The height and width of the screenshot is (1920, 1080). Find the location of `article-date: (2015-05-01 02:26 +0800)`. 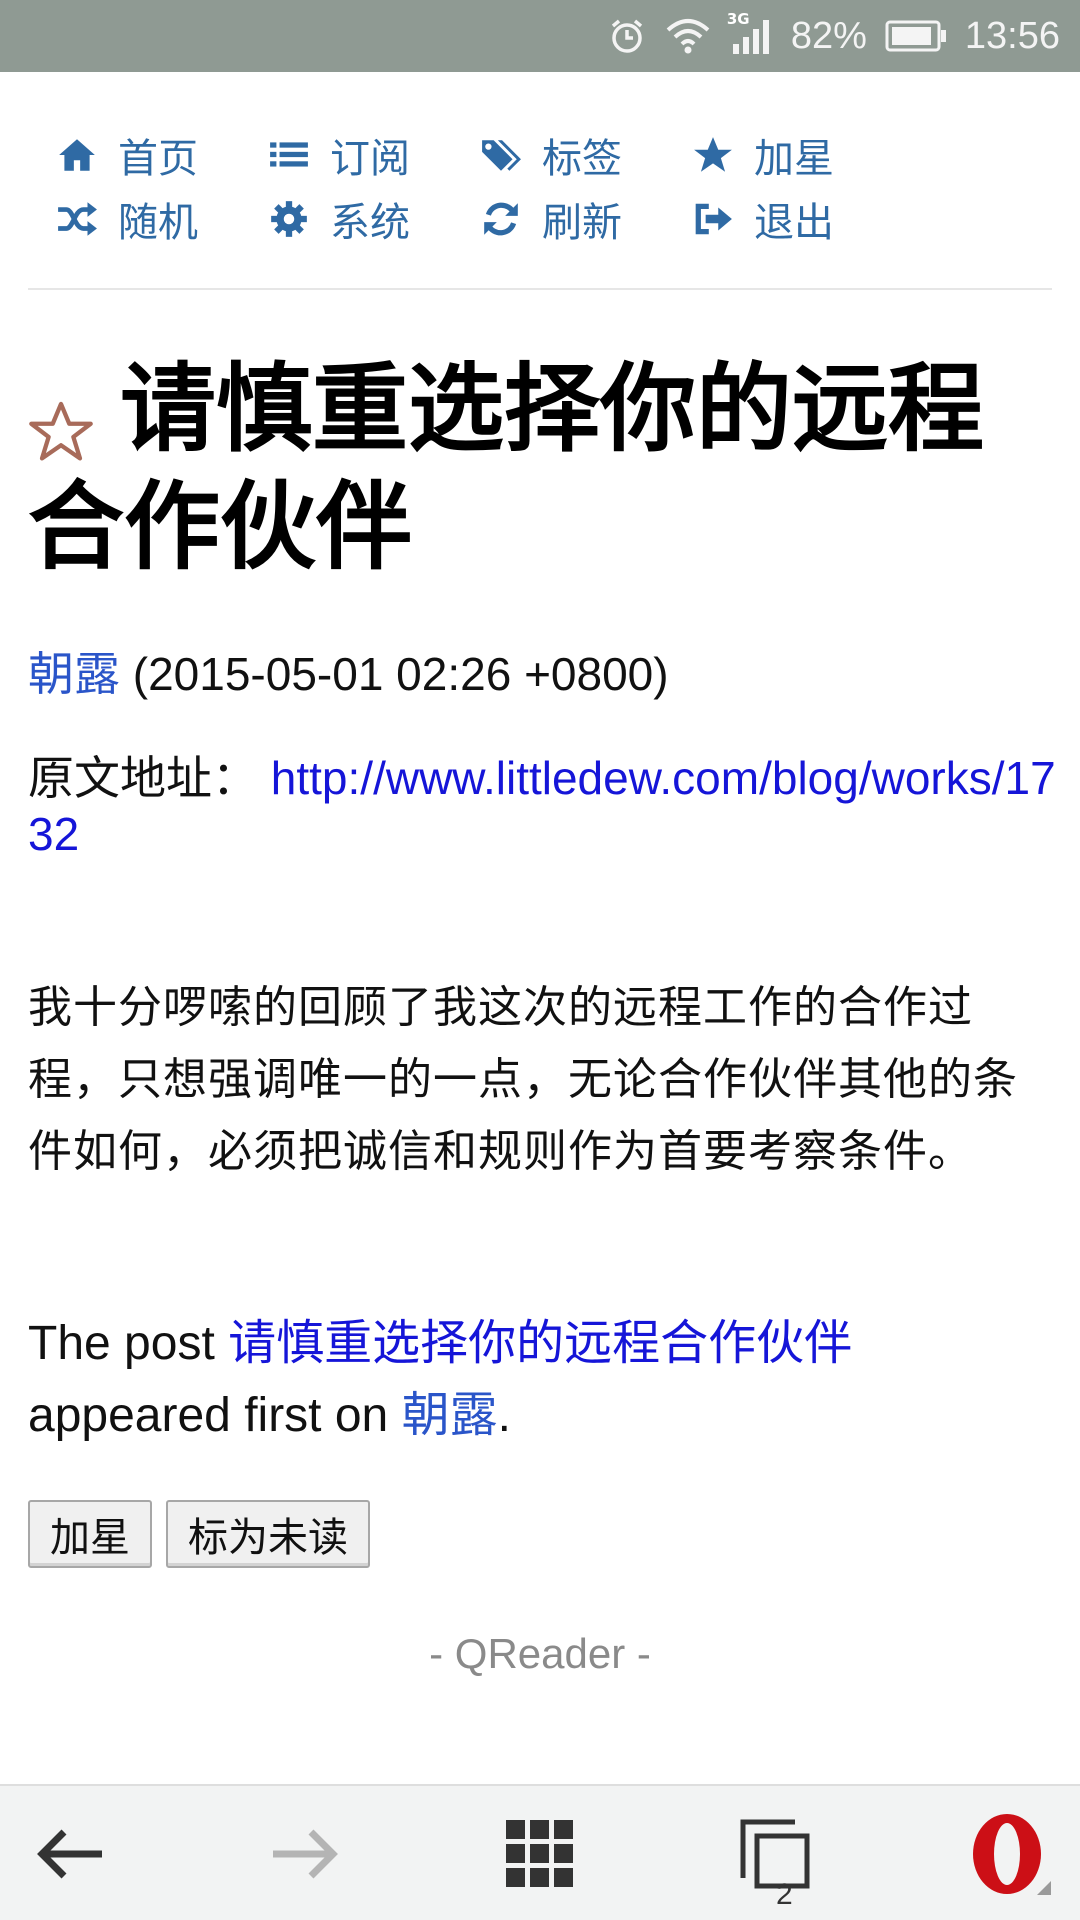

article-date: (2015-05-01 02:26 +0800) is located at coordinates (400, 674).